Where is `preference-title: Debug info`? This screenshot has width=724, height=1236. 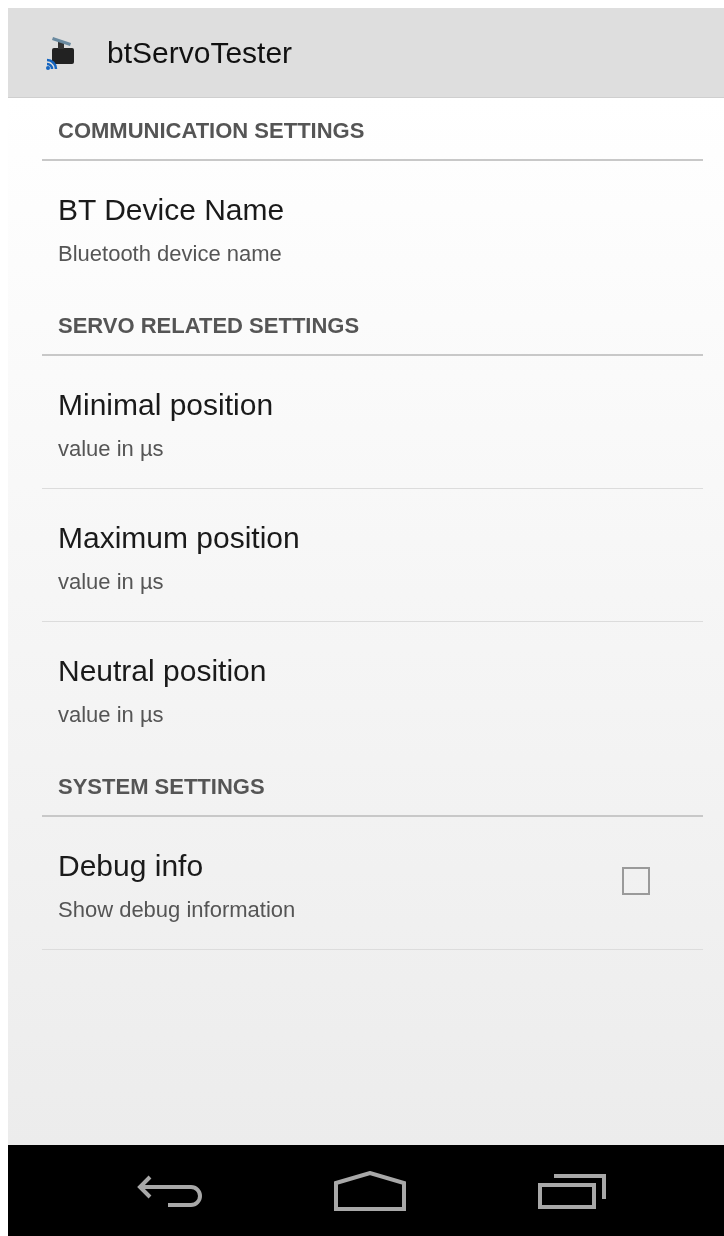 preference-title: Debug info is located at coordinates (131, 866).